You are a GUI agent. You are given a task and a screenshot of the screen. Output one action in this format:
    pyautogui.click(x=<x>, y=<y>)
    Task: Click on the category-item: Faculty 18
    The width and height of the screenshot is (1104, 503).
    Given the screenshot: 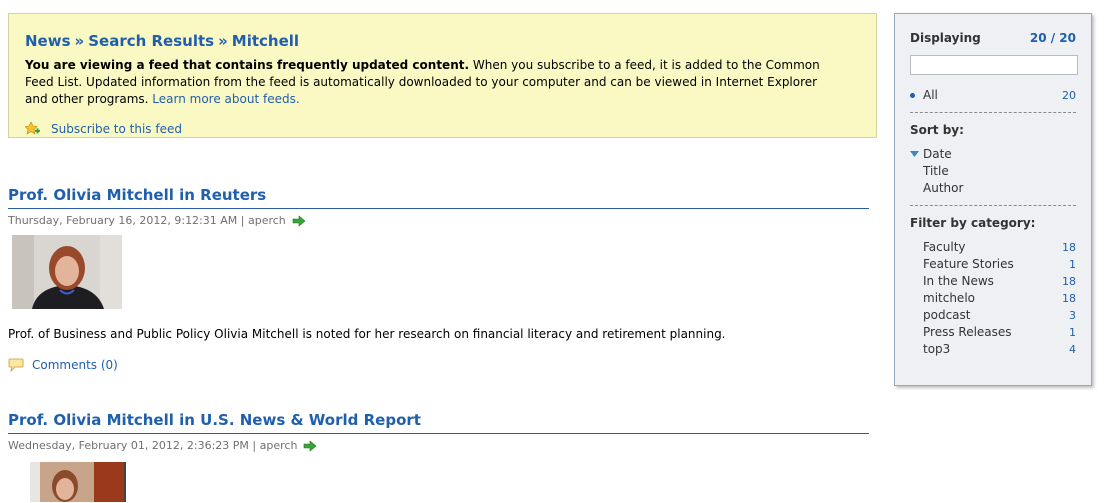 What is the action you would take?
    pyautogui.click(x=993, y=247)
    